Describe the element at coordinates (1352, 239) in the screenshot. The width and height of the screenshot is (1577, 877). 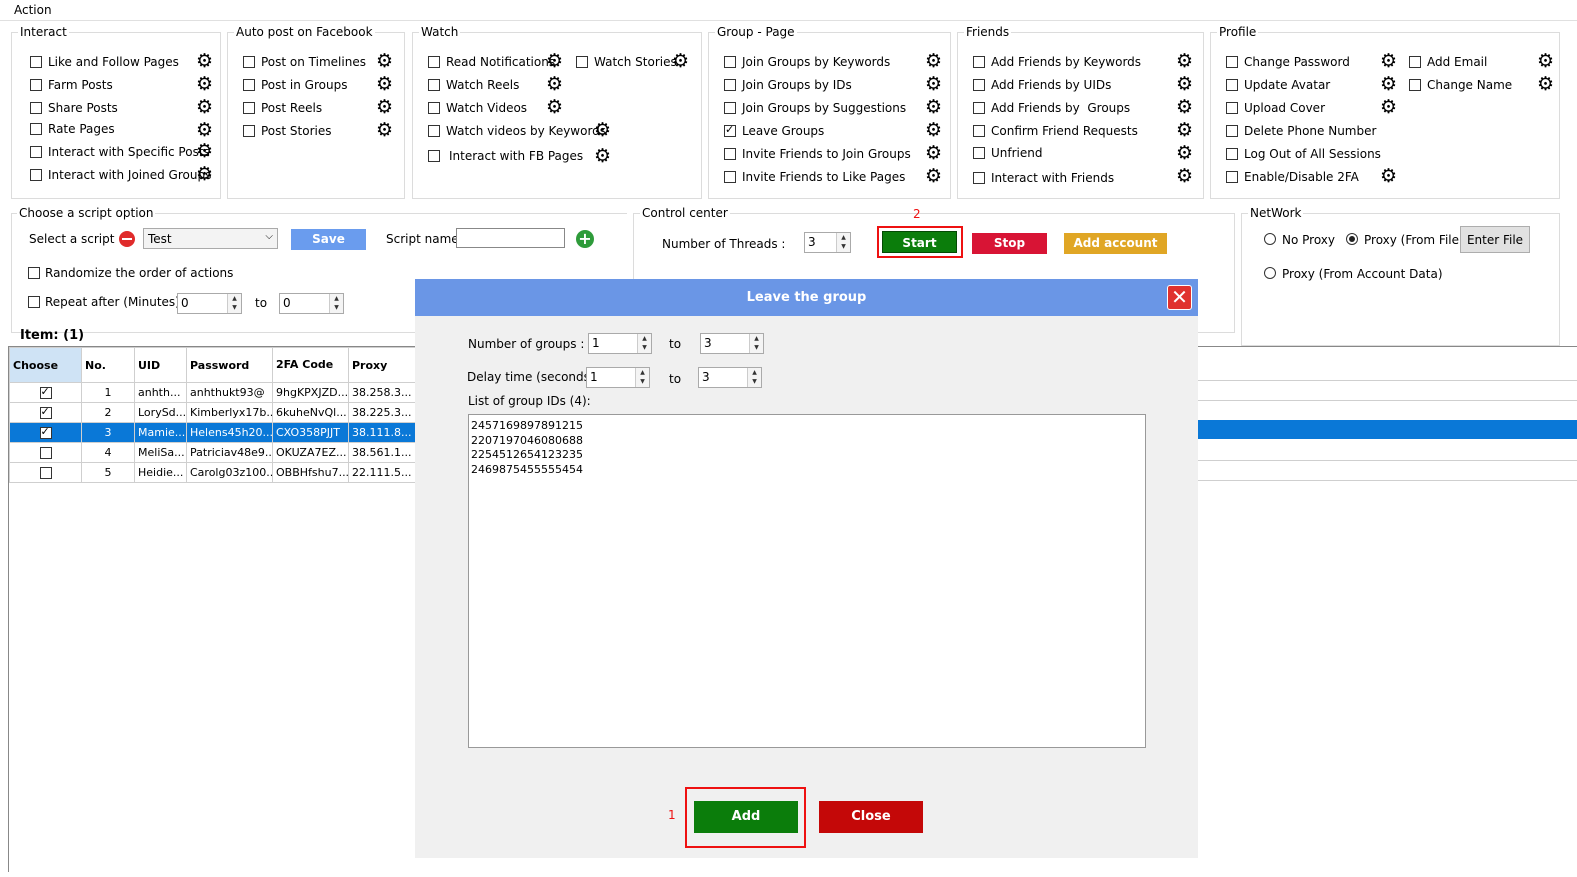
I see `proxy-file-radio` at that location.